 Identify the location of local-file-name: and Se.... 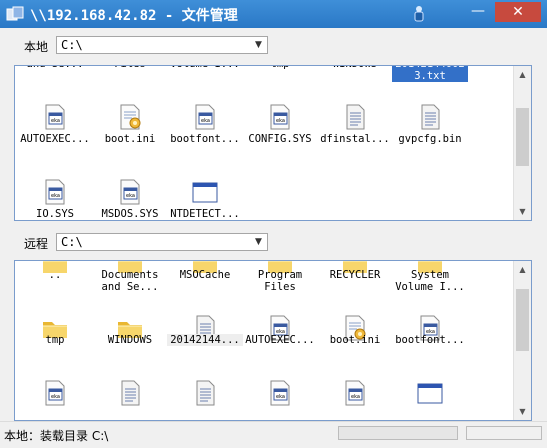
(55, 68).